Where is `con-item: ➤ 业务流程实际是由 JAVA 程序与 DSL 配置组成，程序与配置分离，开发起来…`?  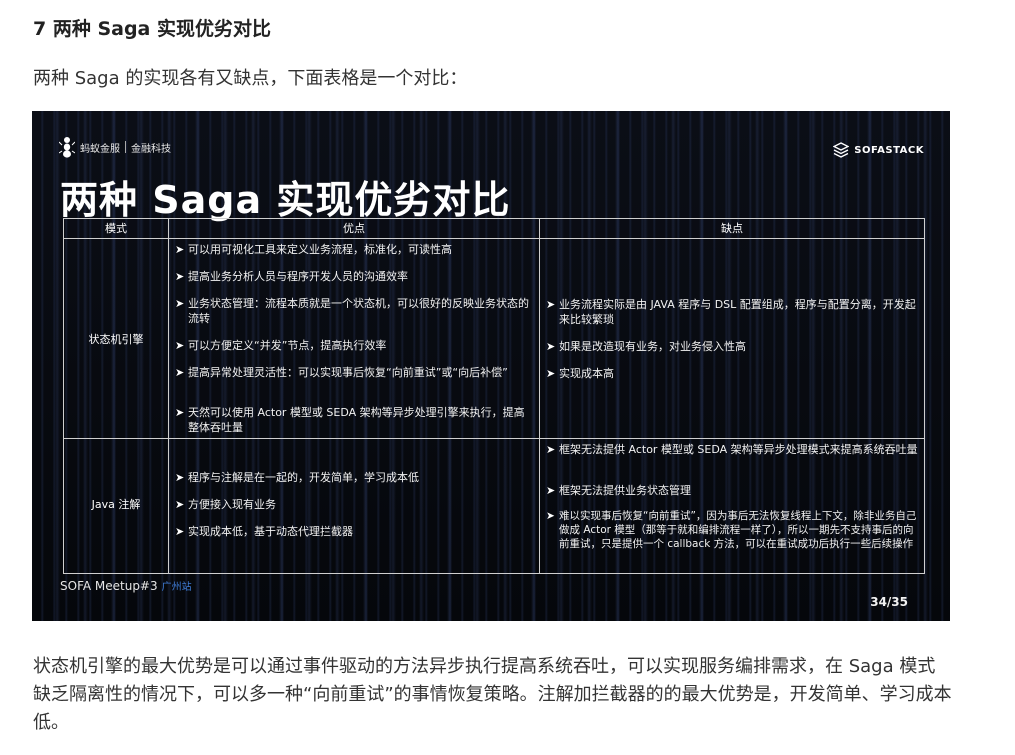
con-item: ➤ 业务流程实际是由 JAVA 程序与 DSL 配置组成，程序与配置分离，开发起来… is located at coordinates (731, 312).